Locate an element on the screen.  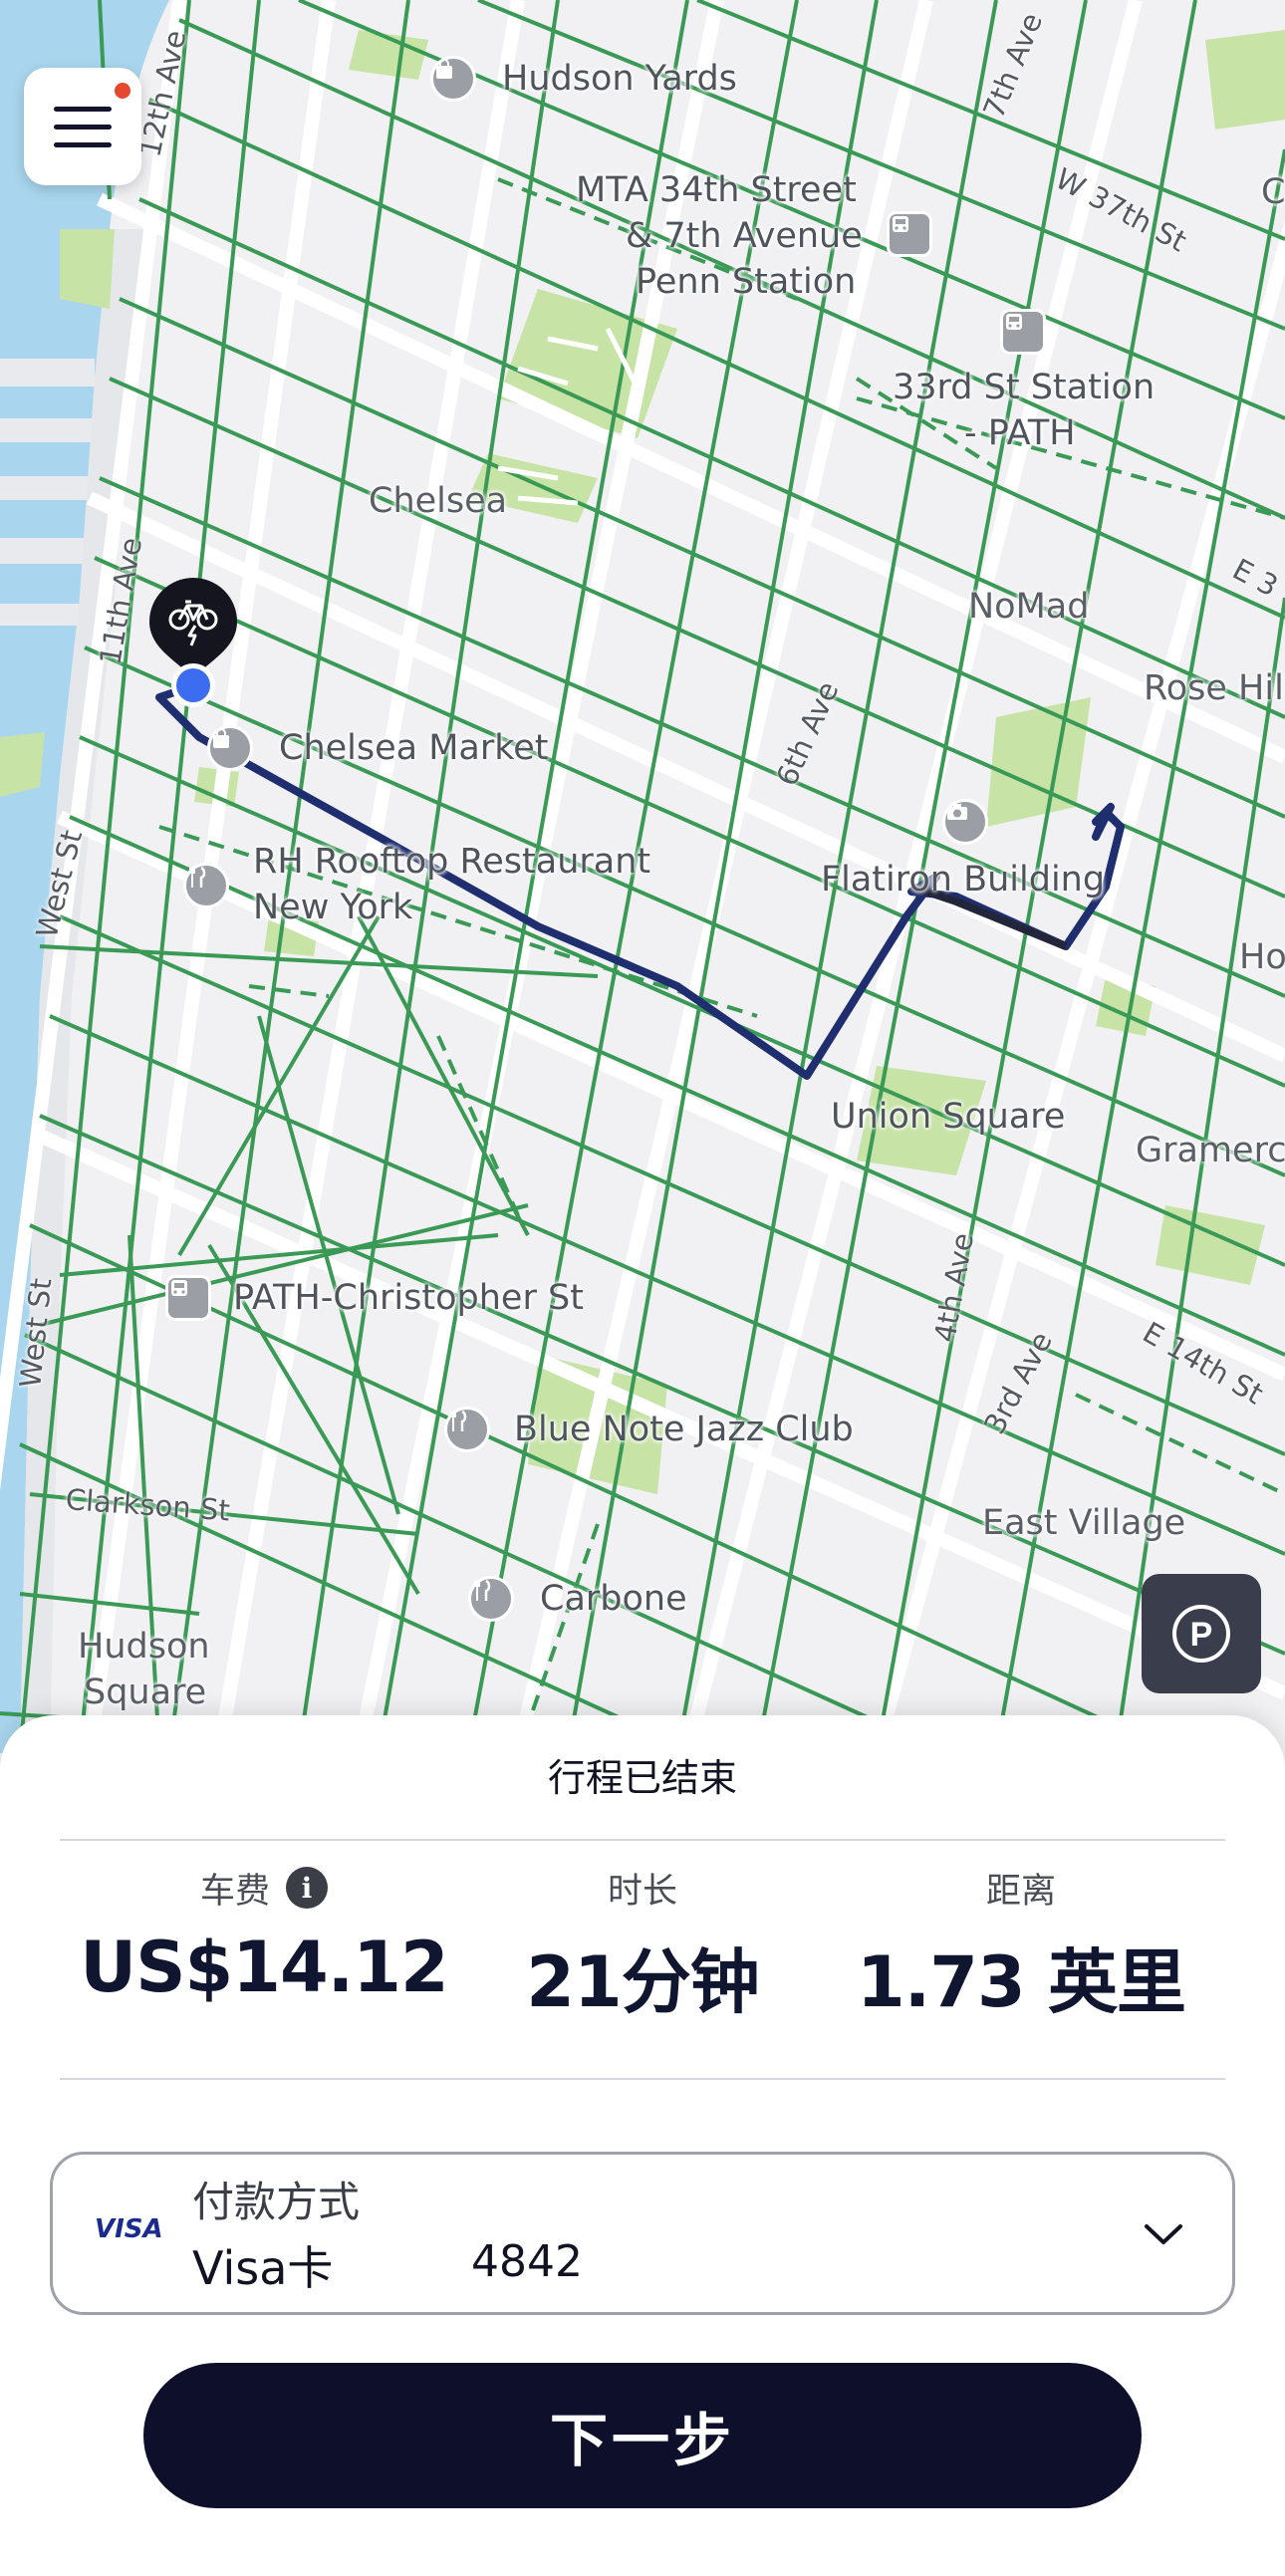
bike-start-marker is located at coordinates (193, 643).